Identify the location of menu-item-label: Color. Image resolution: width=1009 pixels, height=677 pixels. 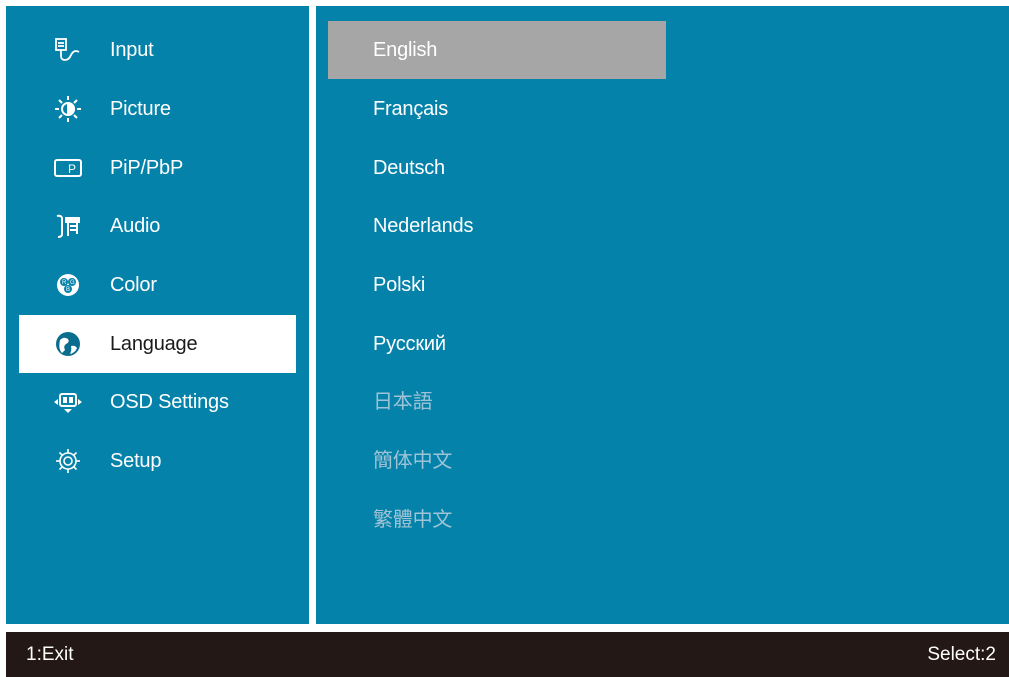
(133, 285).